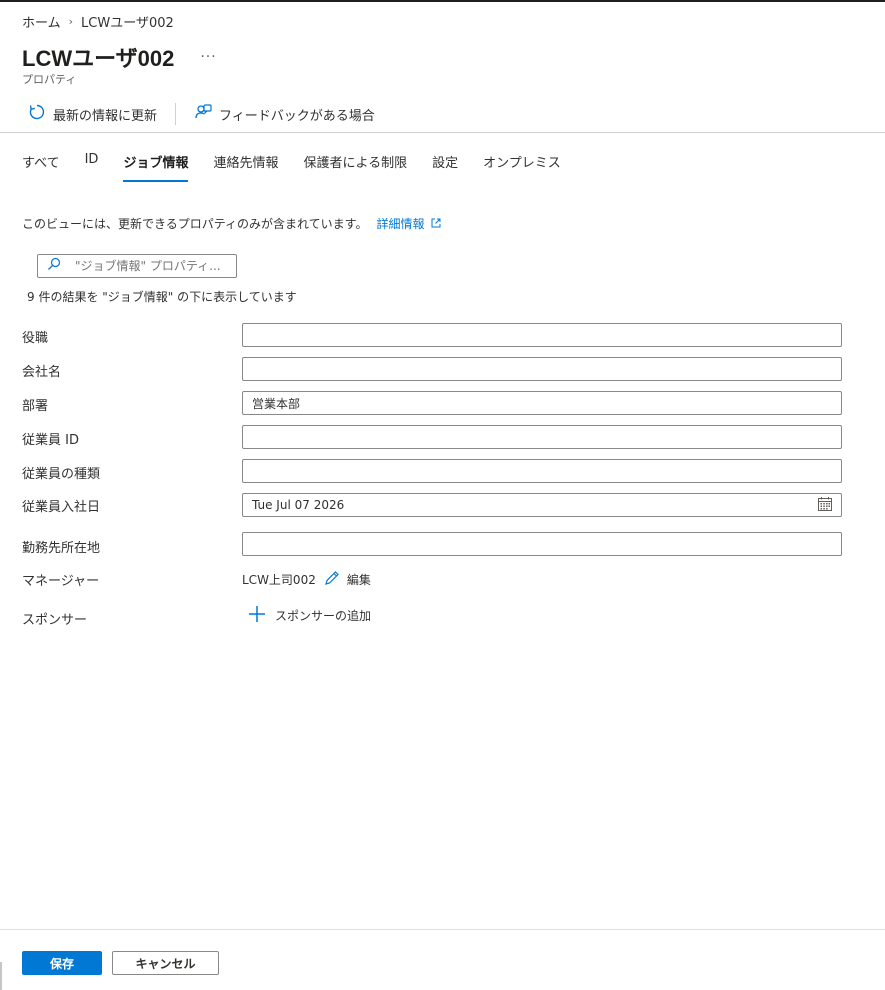  I want to click on edit-manager-button: 編集, so click(347, 579).